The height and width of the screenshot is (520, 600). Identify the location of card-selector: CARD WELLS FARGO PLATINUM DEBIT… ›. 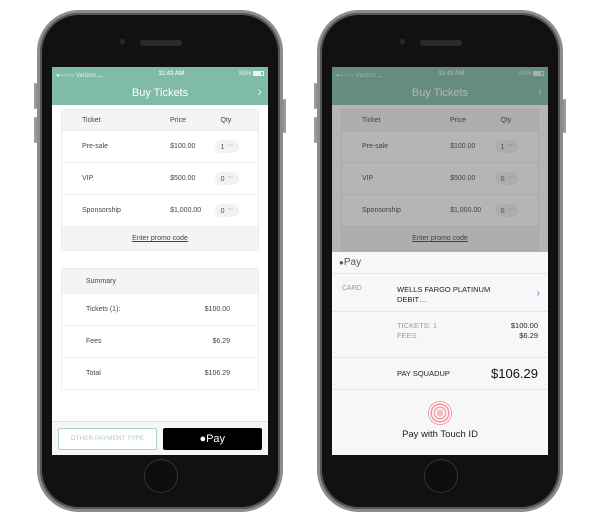
(440, 293).